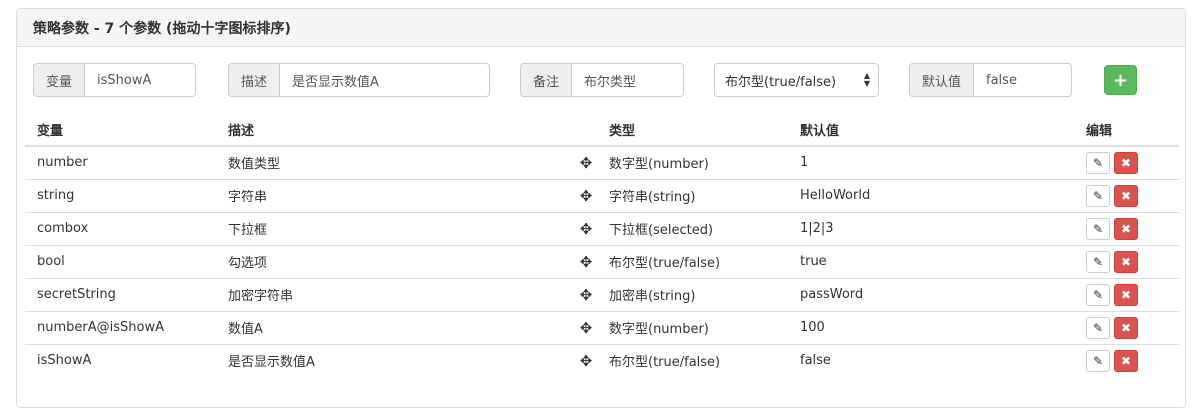  I want to click on variable-input-group: 变量 isShowA, so click(114, 80).